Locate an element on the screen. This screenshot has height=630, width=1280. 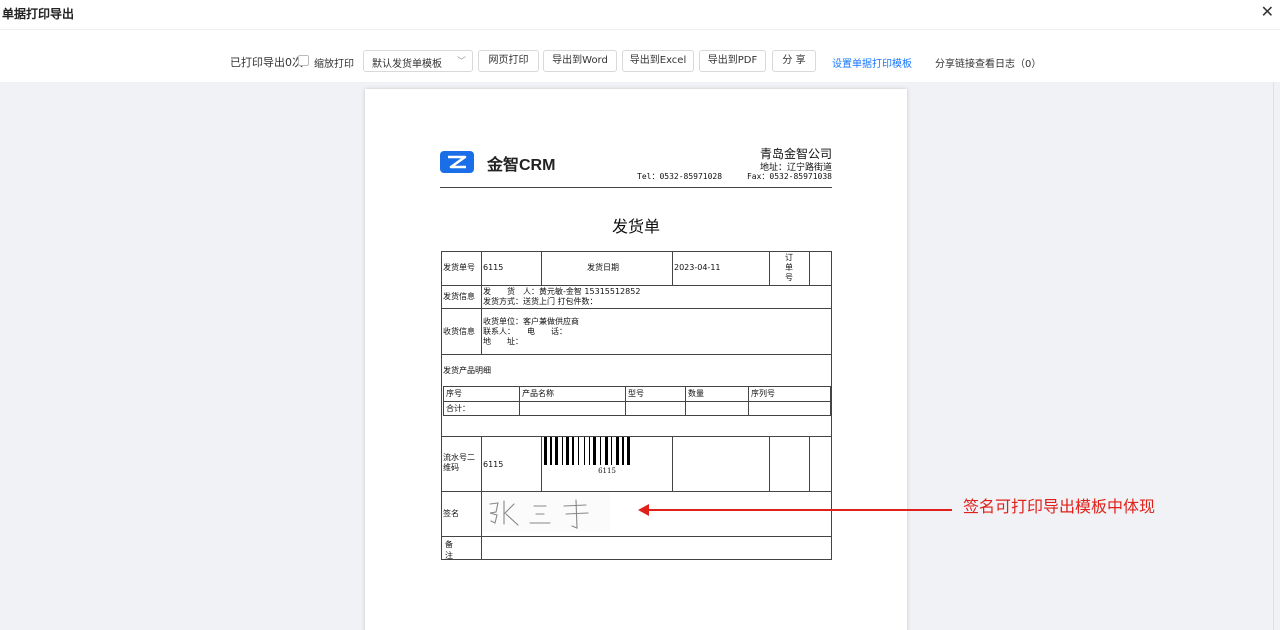
annotation-arrow-line is located at coordinates (796, 510).